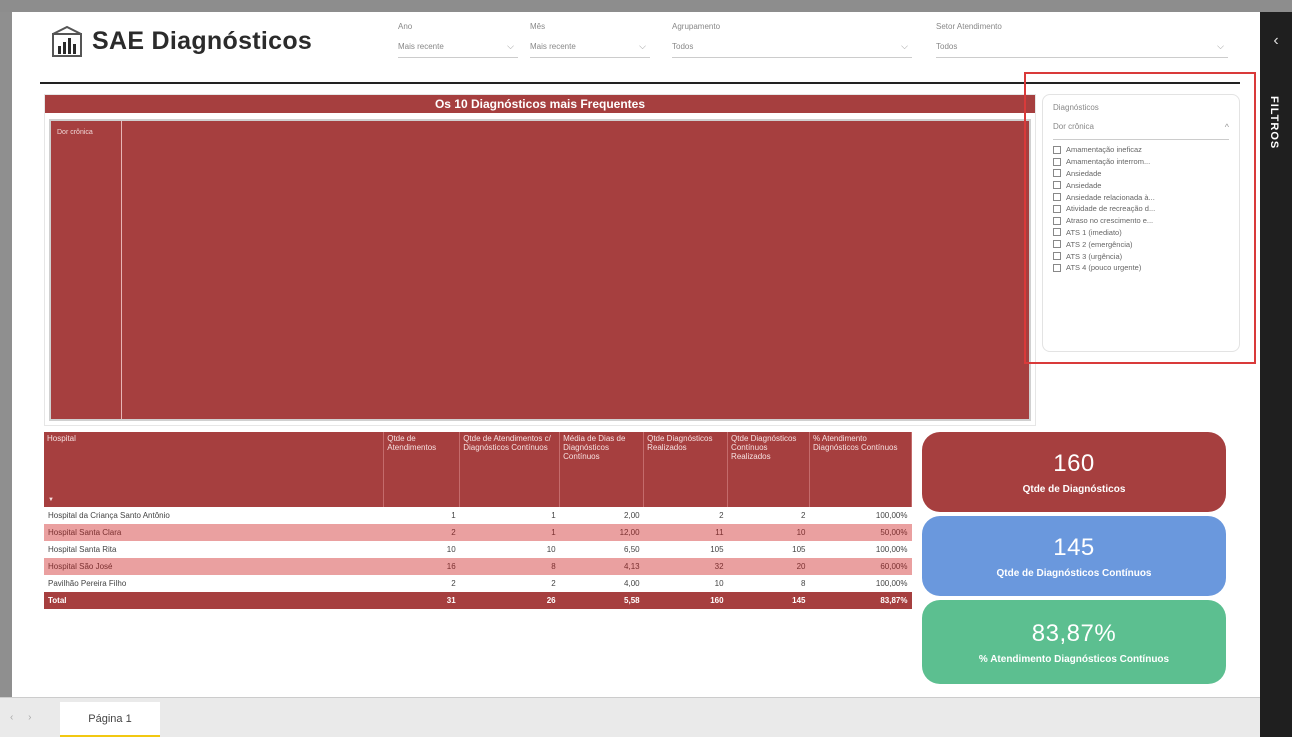  Describe the element at coordinates (214, 566) in the screenshot. I see `hospital-cell: Hospital São José` at that location.